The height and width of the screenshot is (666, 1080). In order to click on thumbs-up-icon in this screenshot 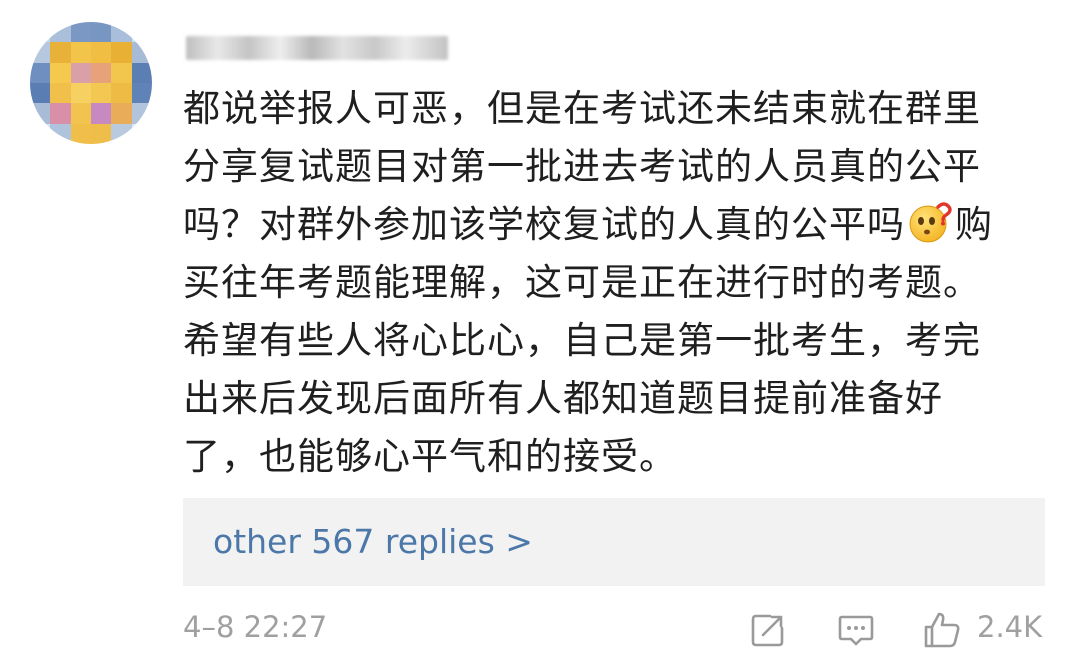, I will do `click(942, 630)`.